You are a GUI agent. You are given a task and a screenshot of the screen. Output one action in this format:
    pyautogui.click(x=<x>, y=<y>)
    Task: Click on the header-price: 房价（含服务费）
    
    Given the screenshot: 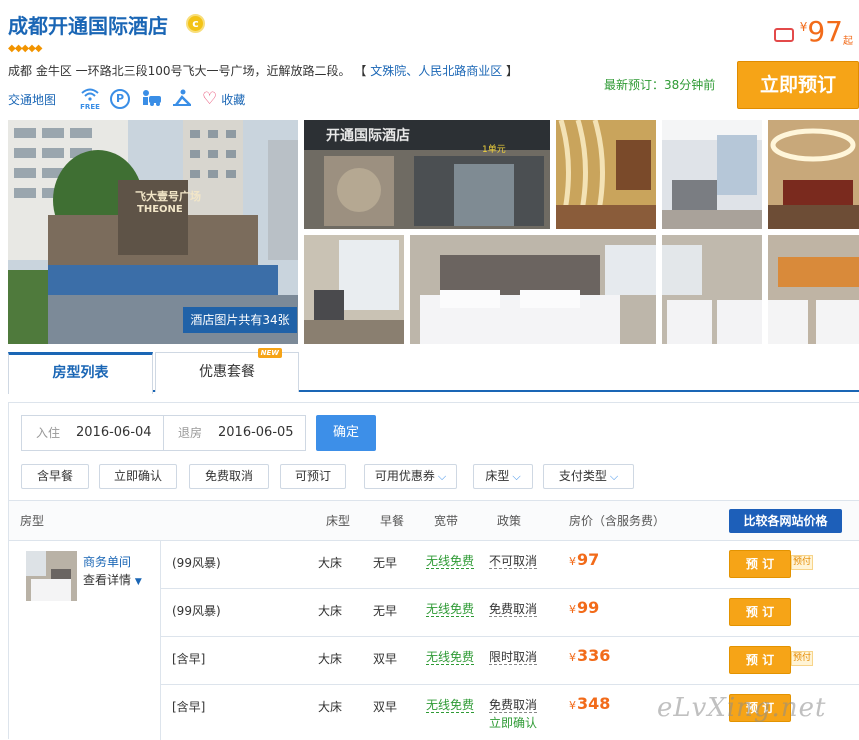 What is the action you would take?
    pyautogui.click(x=617, y=521)
    